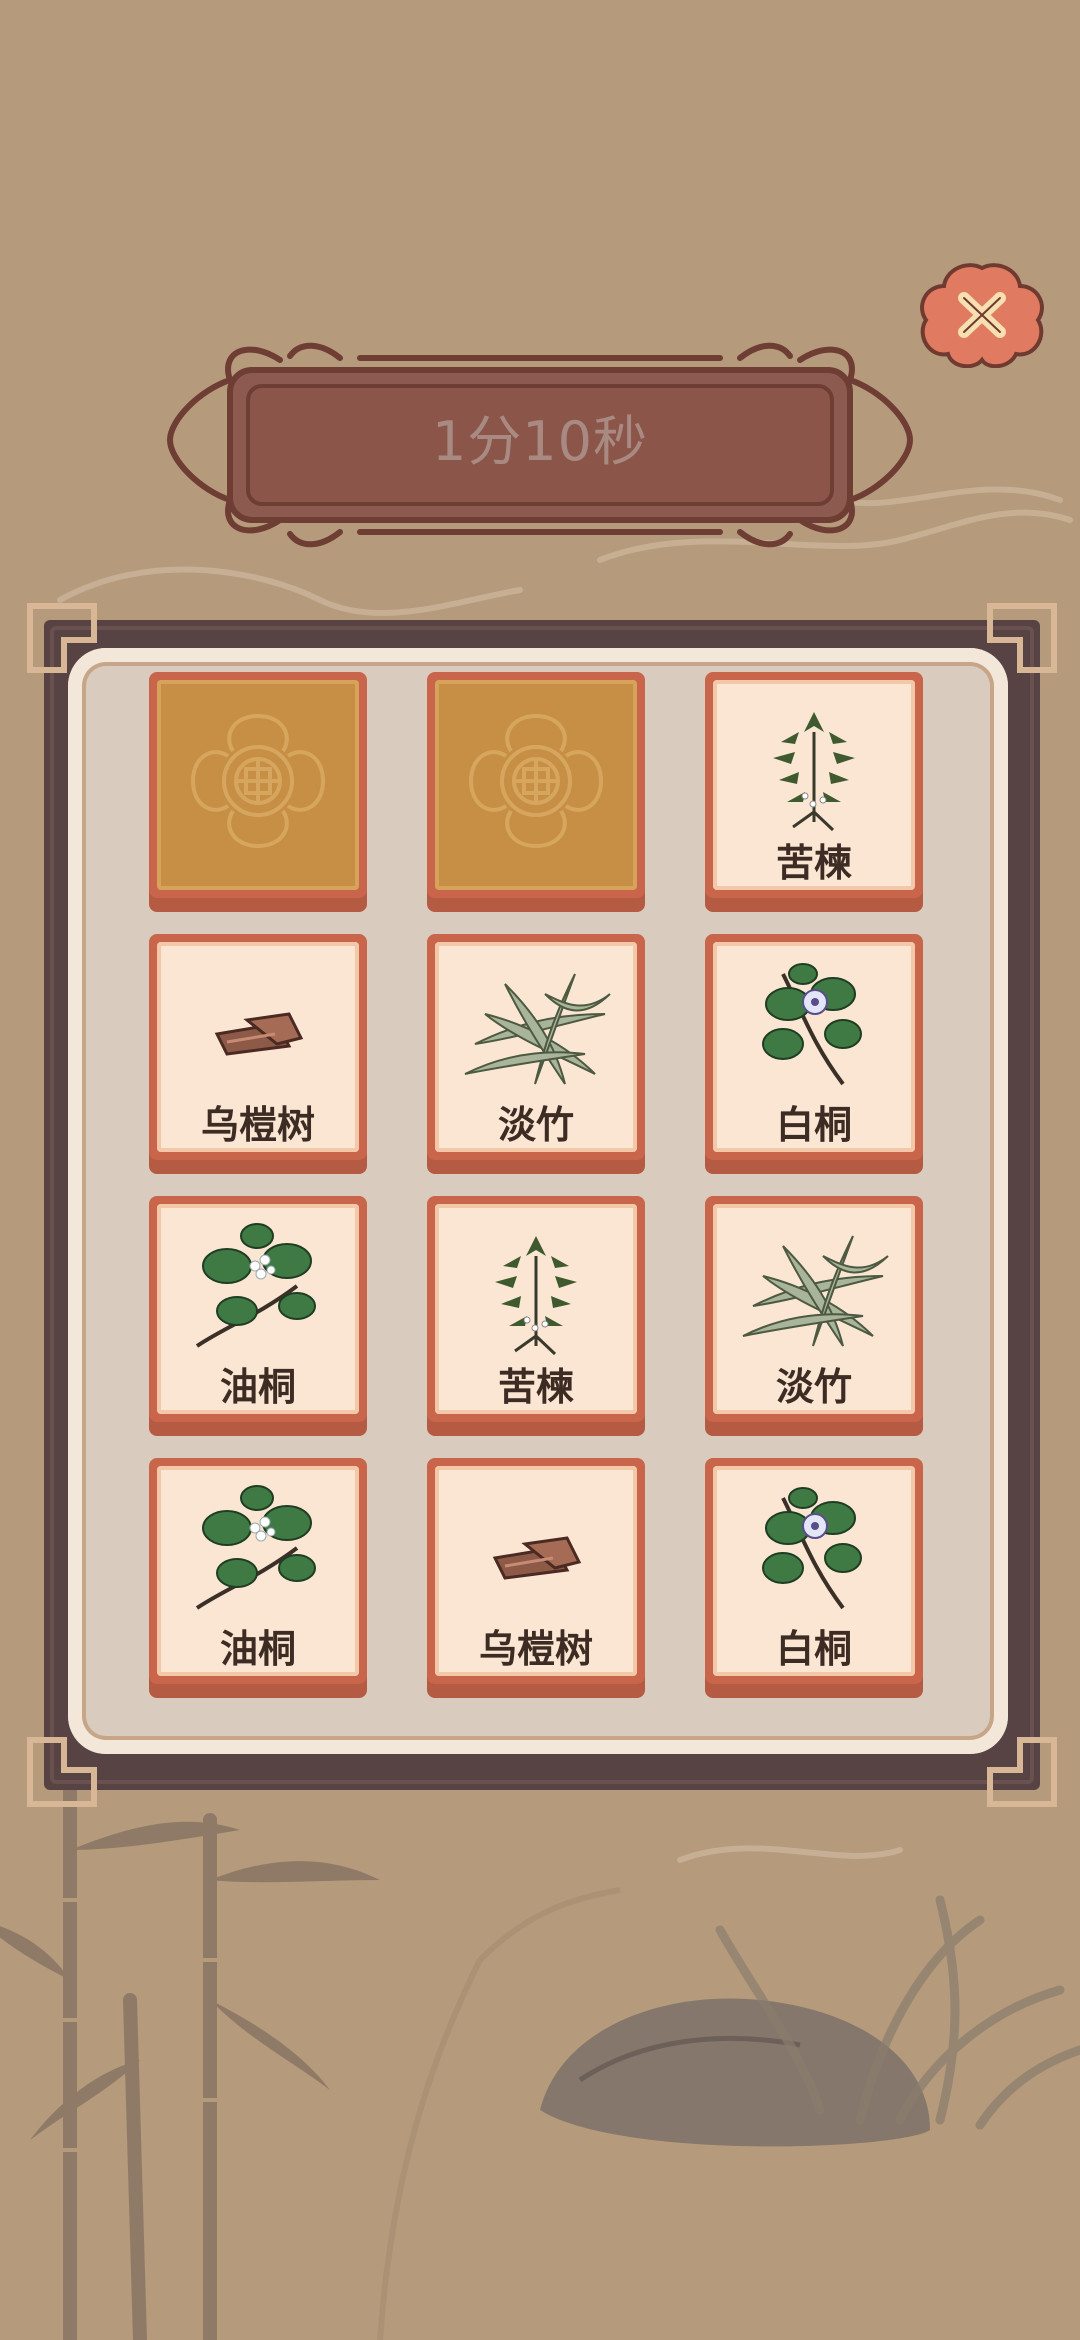  Describe the element at coordinates (540, 441) in the screenshot. I see `timer-text: 1分10秒` at that location.